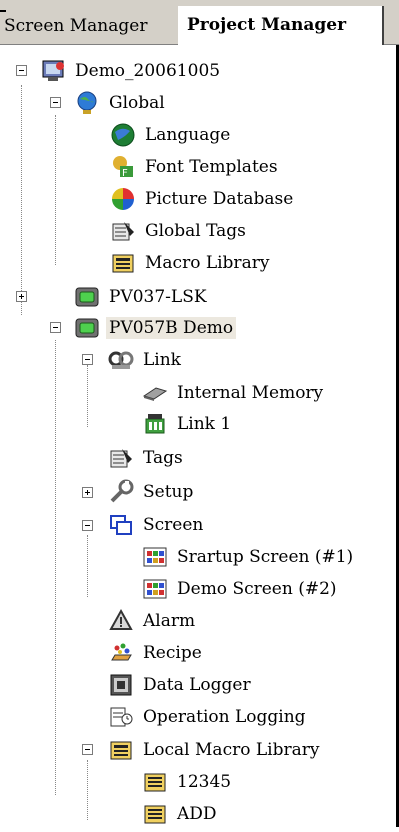 The height and width of the screenshot is (832, 399). Describe the element at coordinates (173, 525) in the screenshot. I see `tree-item-label: Screen` at that location.